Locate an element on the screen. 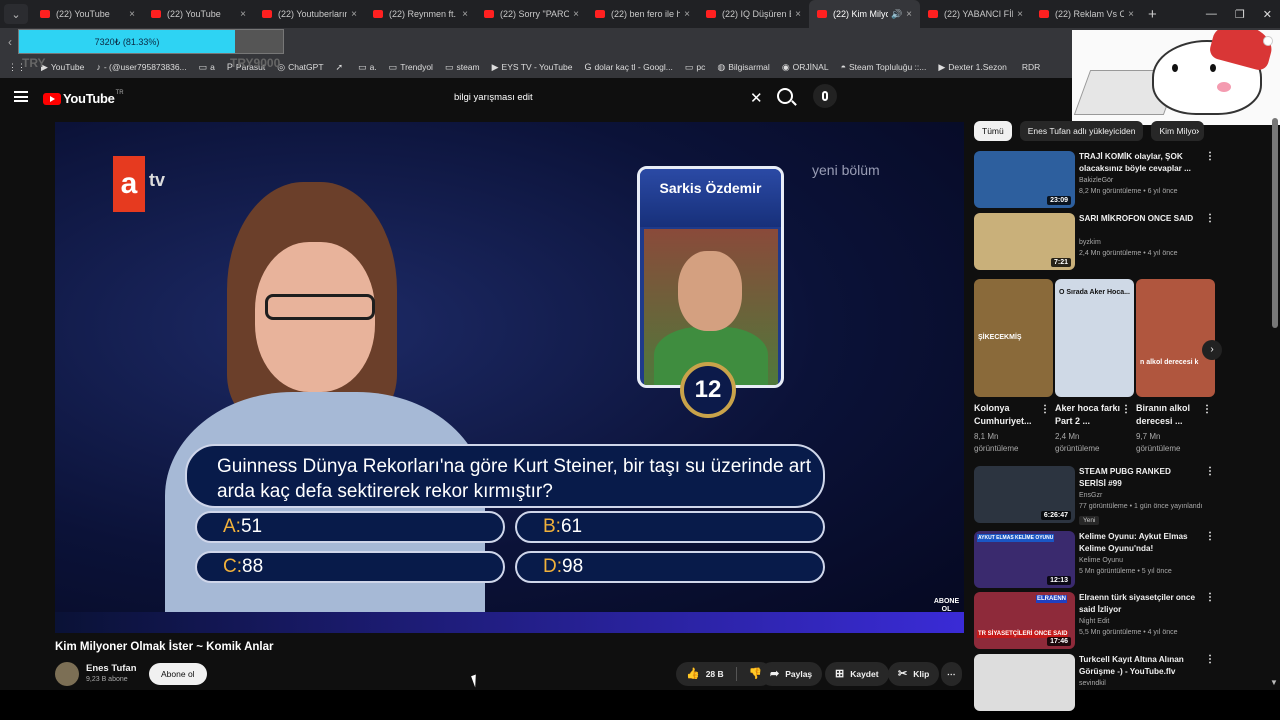 This screenshot has width=1280, height=720. related-video-title: STEAM PUBG RANKED SERİSİ #99 is located at coordinates (1139, 478).